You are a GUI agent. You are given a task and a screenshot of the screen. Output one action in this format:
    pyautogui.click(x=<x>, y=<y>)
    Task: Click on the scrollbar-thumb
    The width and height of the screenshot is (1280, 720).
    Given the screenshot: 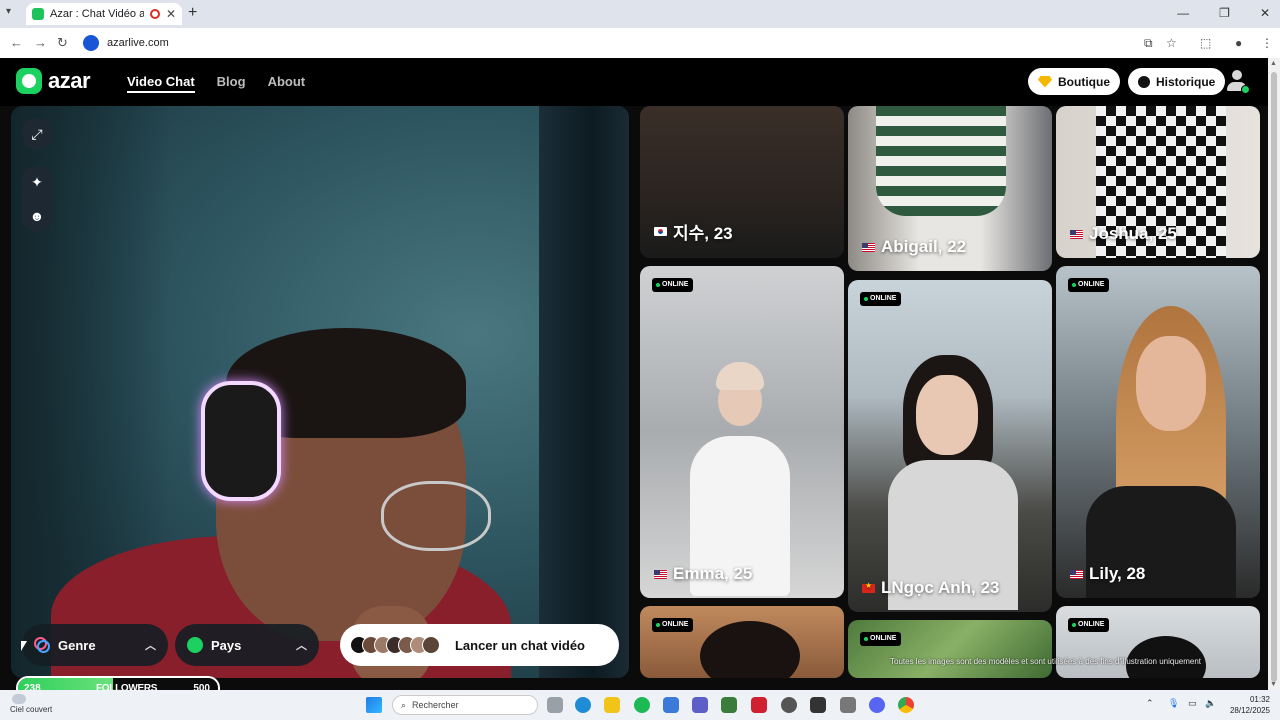 What is the action you would take?
    pyautogui.click(x=1274, y=377)
    